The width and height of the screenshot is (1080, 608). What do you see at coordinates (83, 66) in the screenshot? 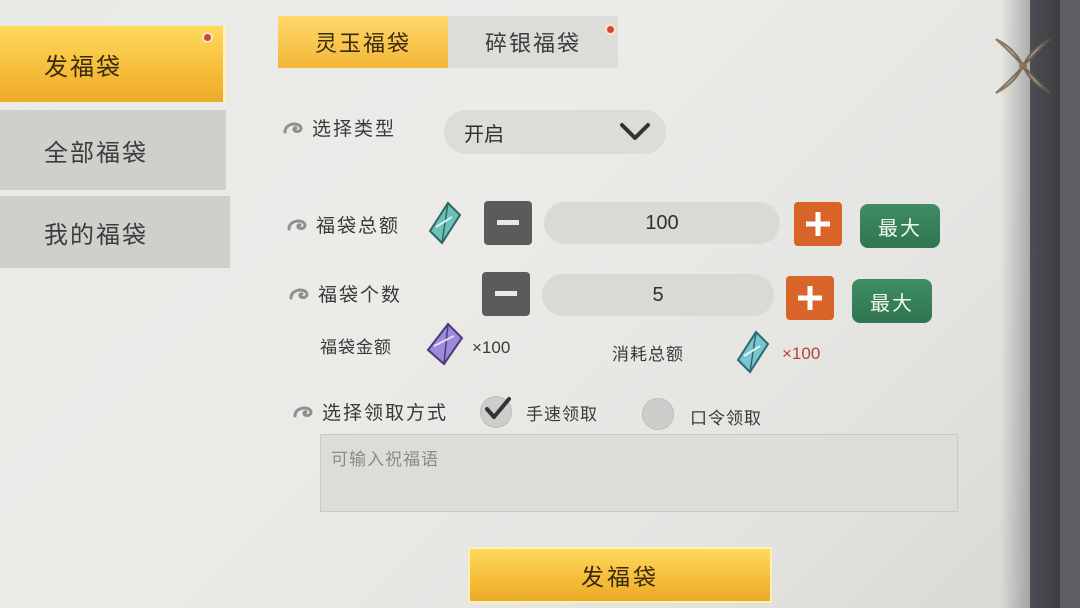
I see `sidebar-item-label: 发福袋` at bounding box center [83, 66].